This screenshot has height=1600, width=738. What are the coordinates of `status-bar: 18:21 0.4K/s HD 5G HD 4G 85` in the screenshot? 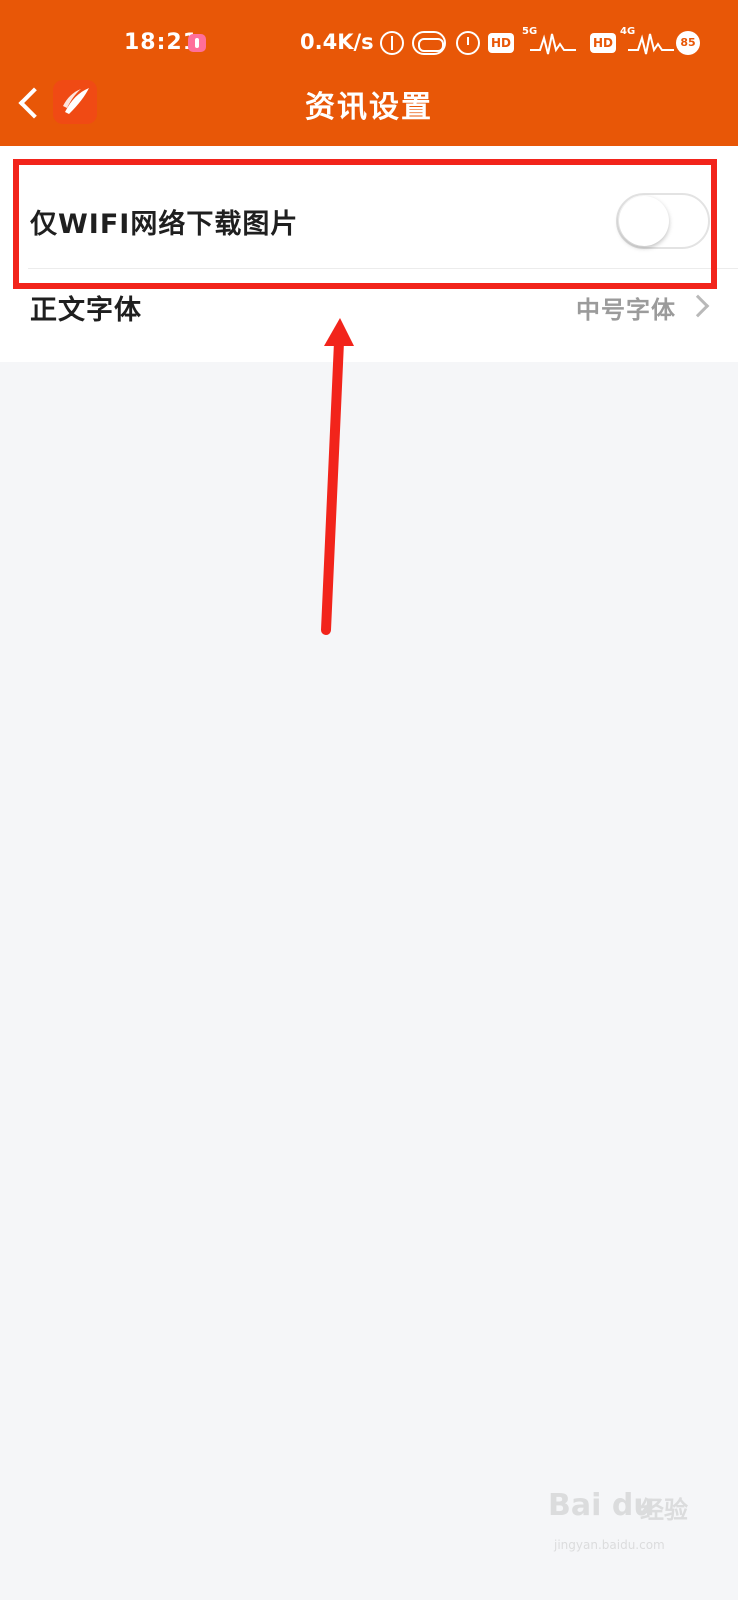 It's located at (369, 43).